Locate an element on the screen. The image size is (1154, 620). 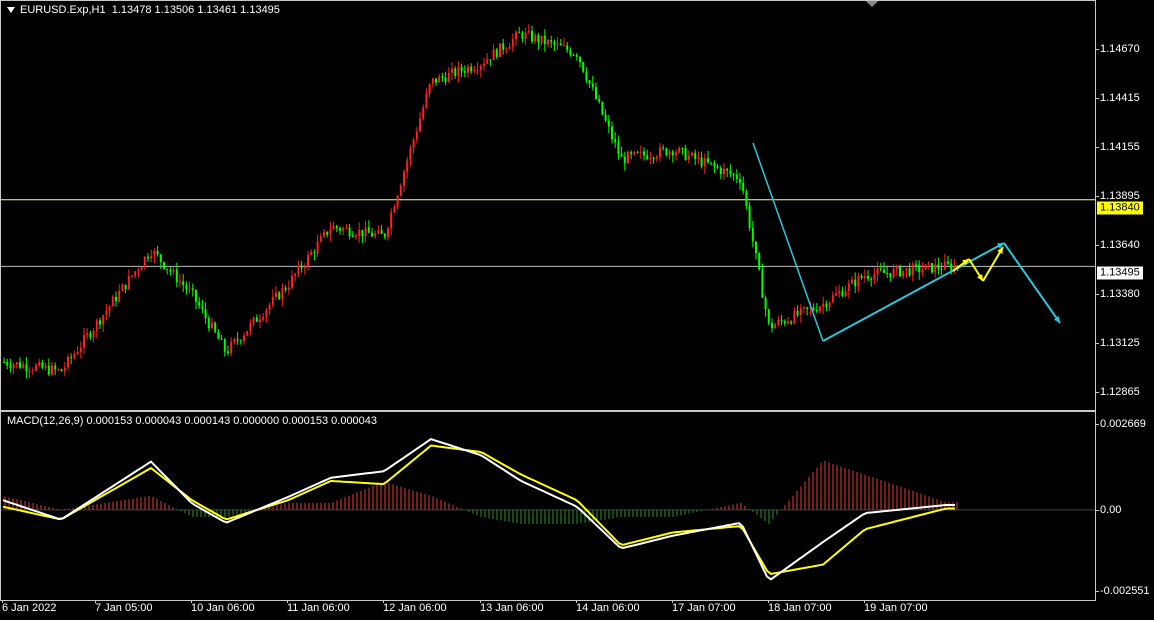
time-label: 6 Jan 2022 is located at coordinates (29, 607).